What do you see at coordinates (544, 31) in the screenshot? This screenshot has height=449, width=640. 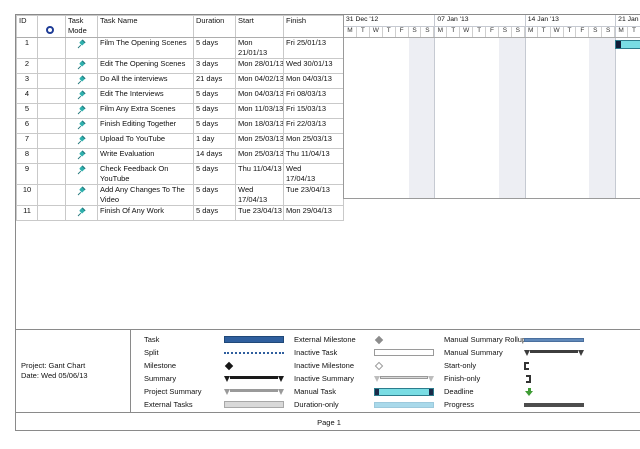 I see `timescale-day-cell: T` at bounding box center [544, 31].